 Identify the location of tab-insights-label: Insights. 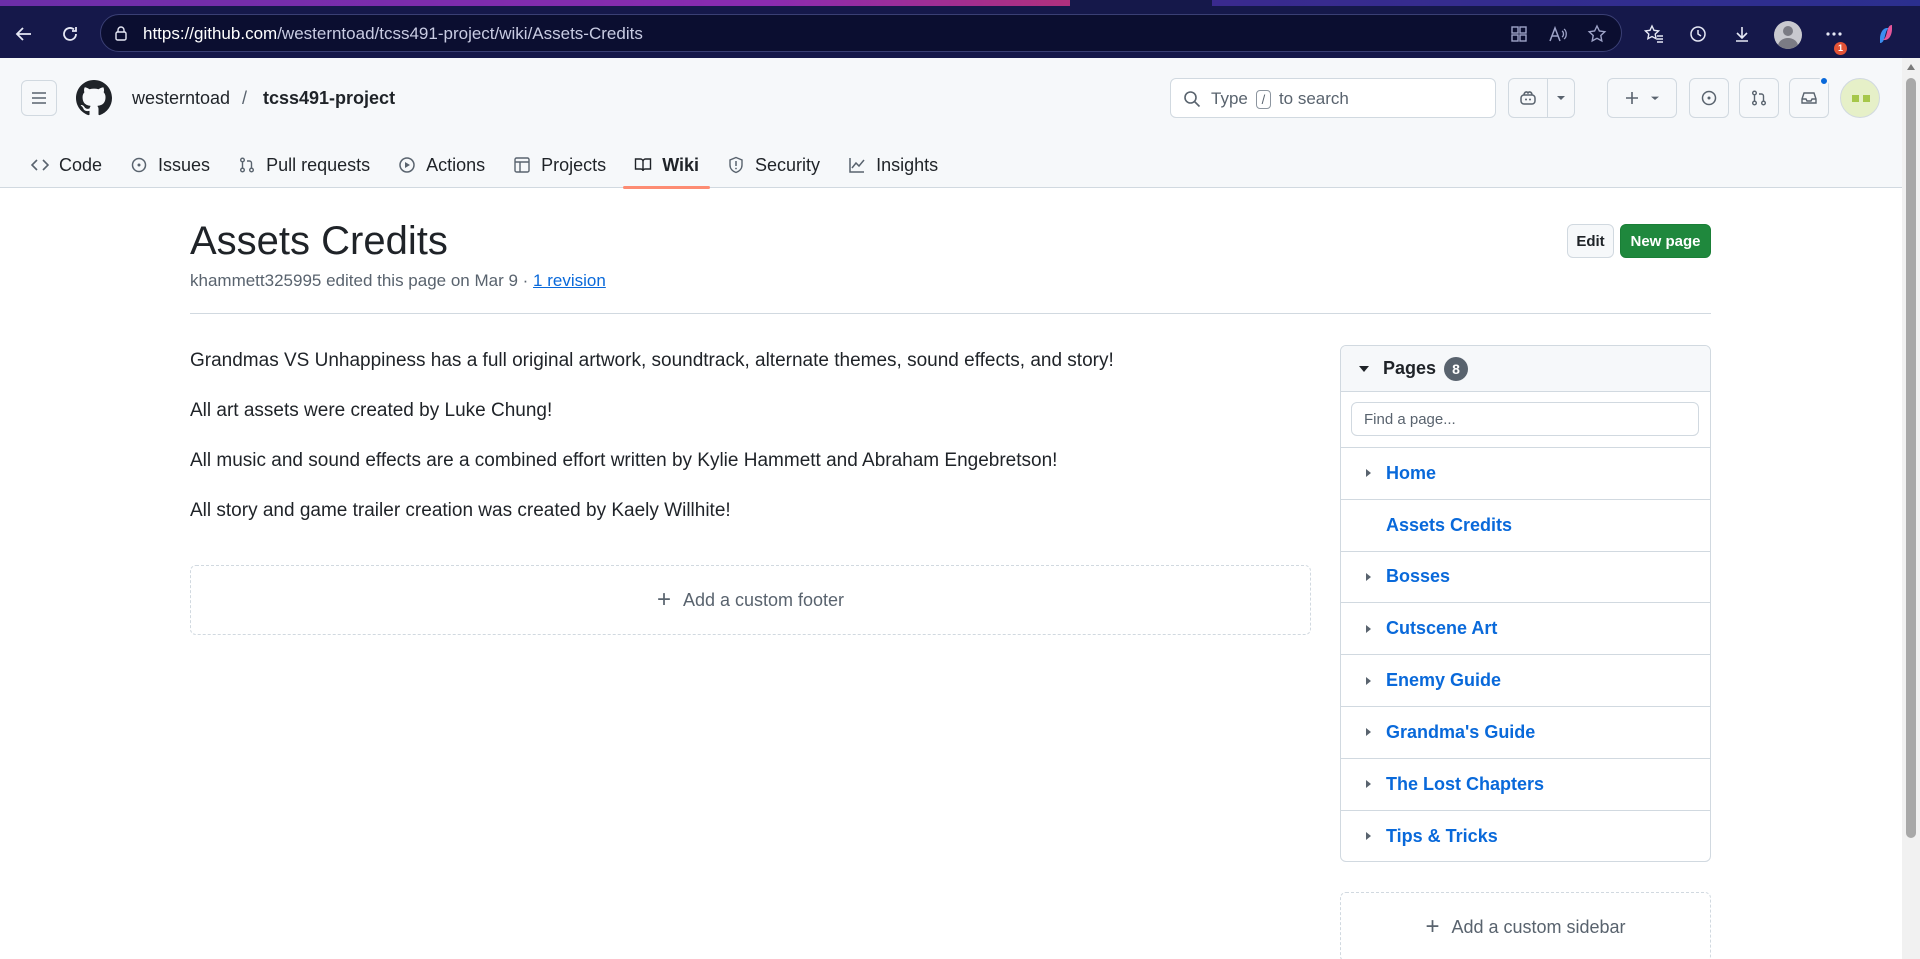
(907, 164).